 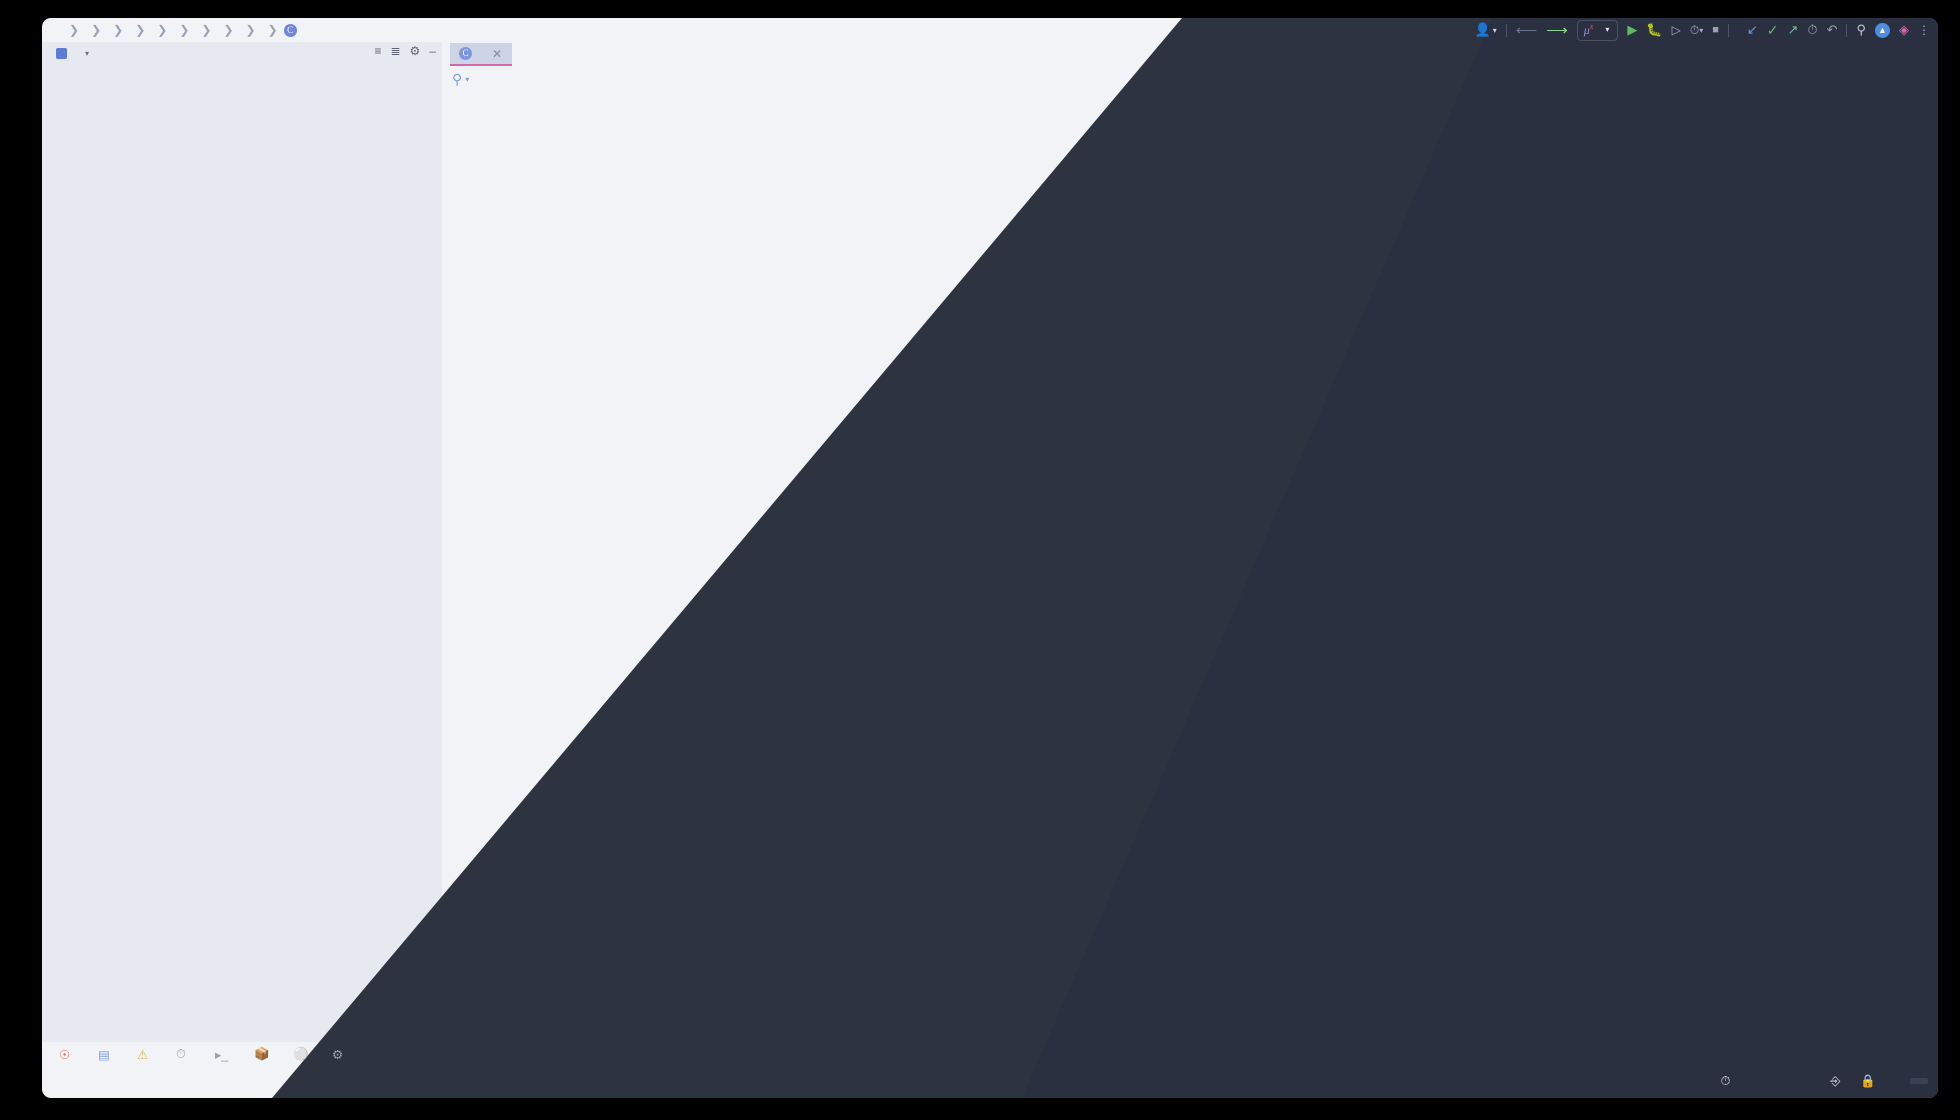 What do you see at coordinates (21, 643) in the screenshot?
I see `sidebar-item-structure` at bounding box center [21, 643].